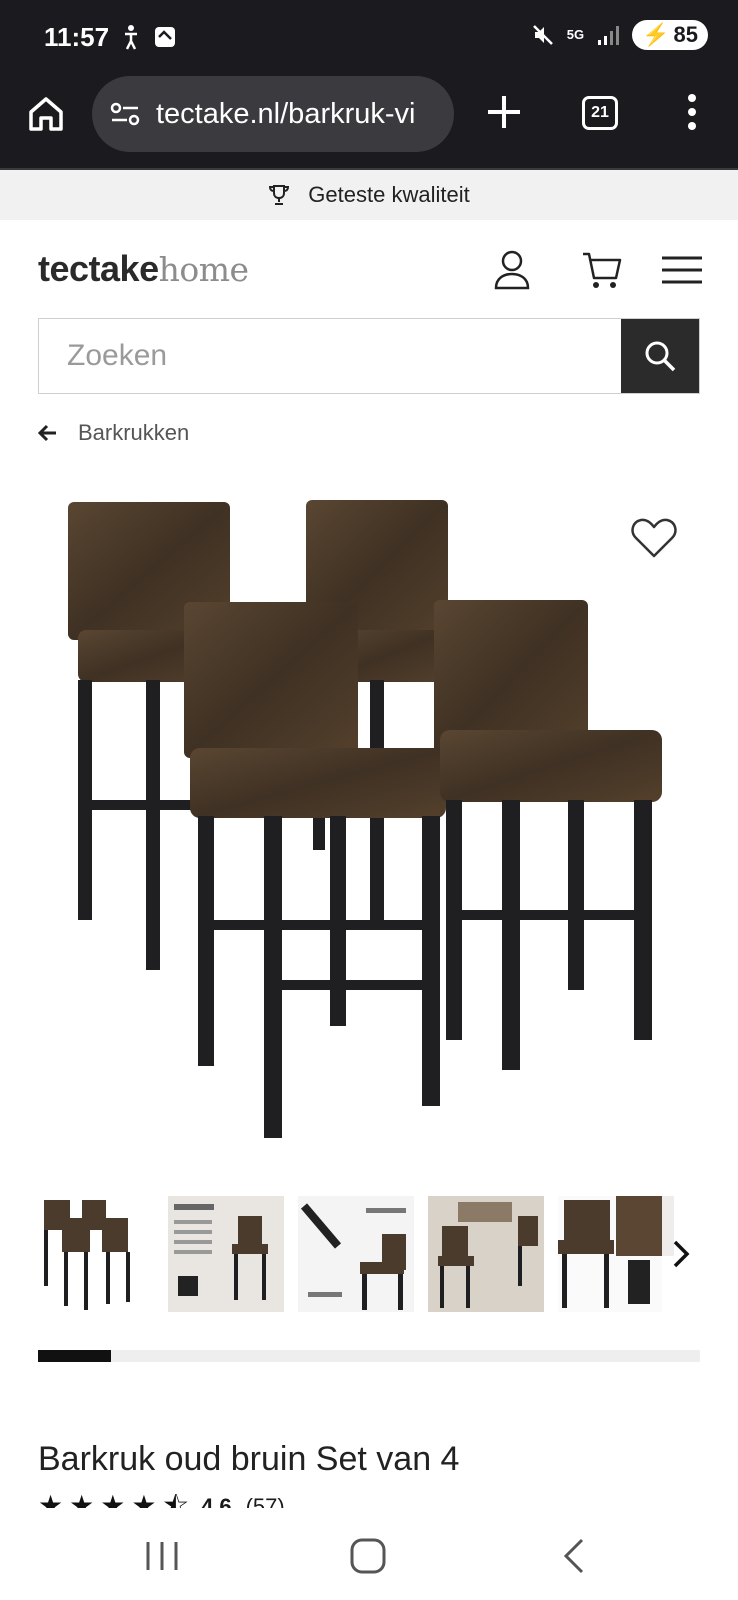 The width and height of the screenshot is (738, 1600). What do you see at coordinates (369, 38) in the screenshot?
I see `status-bar: 11:57 5G ⚡ 85` at bounding box center [369, 38].